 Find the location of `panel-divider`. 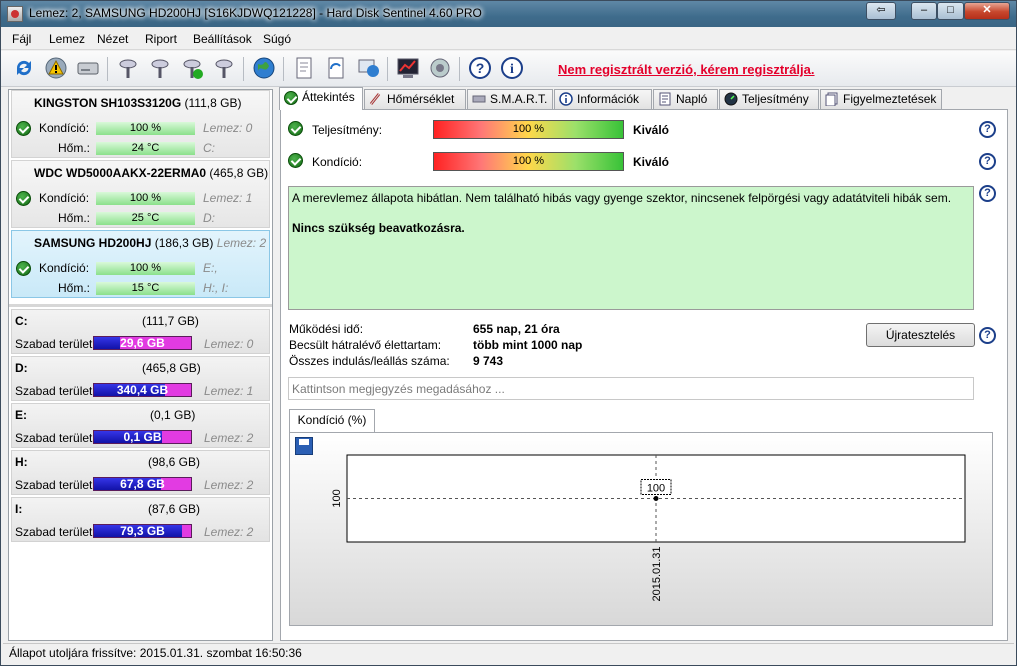

panel-divider is located at coordinates (140, 305).